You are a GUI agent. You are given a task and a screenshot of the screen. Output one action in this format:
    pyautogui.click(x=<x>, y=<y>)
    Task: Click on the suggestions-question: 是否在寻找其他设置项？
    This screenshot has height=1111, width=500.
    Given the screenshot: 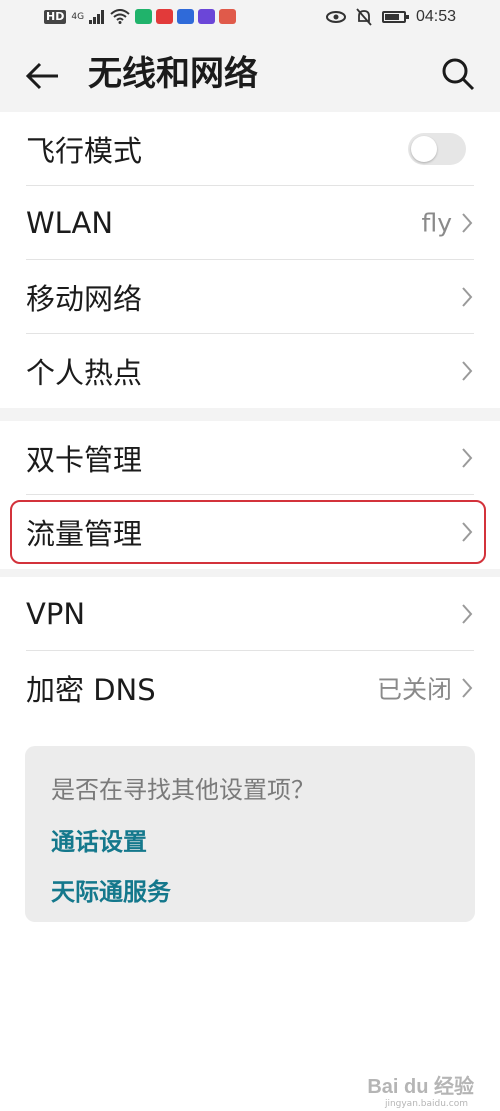 What is the action you would take?
    pyautogui.click(x=183, y=790)
    